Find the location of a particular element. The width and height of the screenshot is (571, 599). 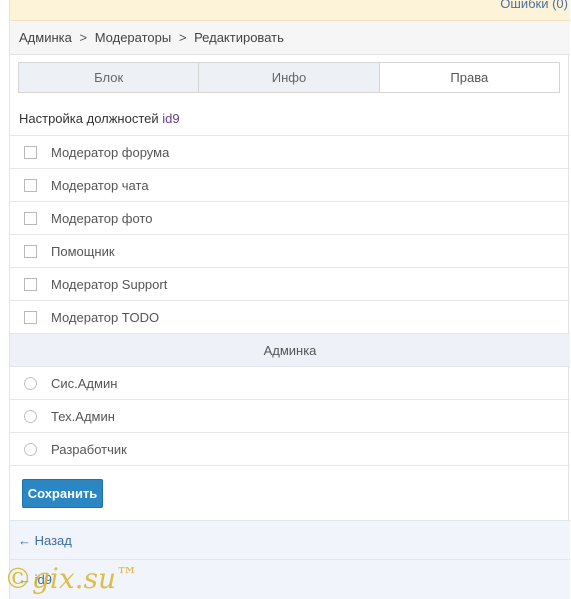

top-bar: Ошибки (0) is located at coordinates (290, 10).